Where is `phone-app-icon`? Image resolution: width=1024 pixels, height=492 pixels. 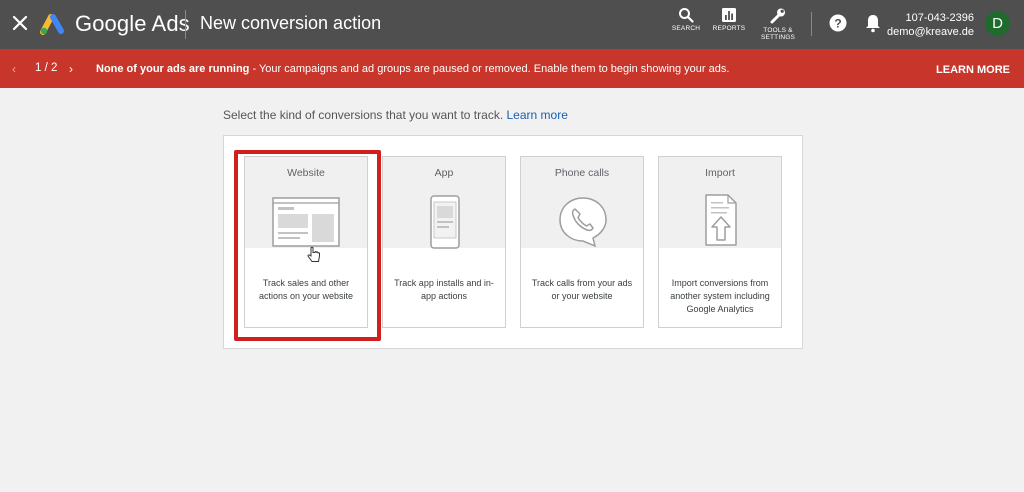 phone-app-icon is located at coordinates (445, 222).